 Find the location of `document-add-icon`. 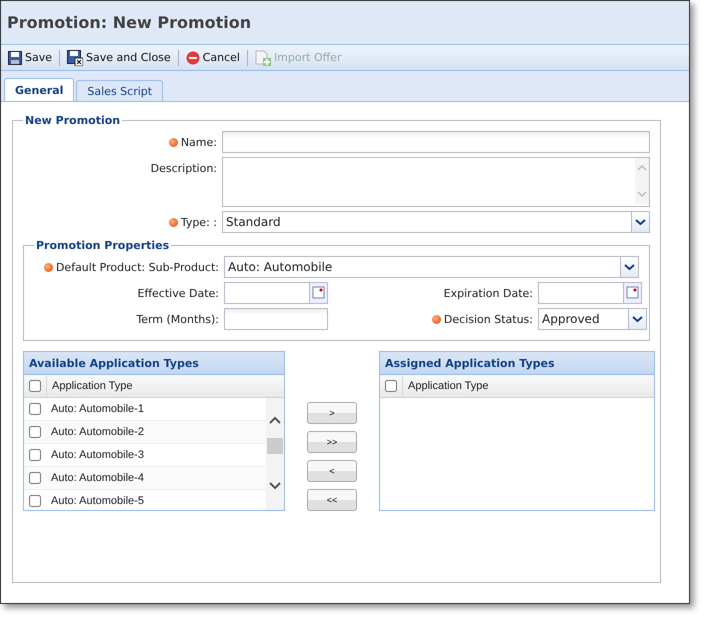

document-add-icon is located at coordinates (262, 58).